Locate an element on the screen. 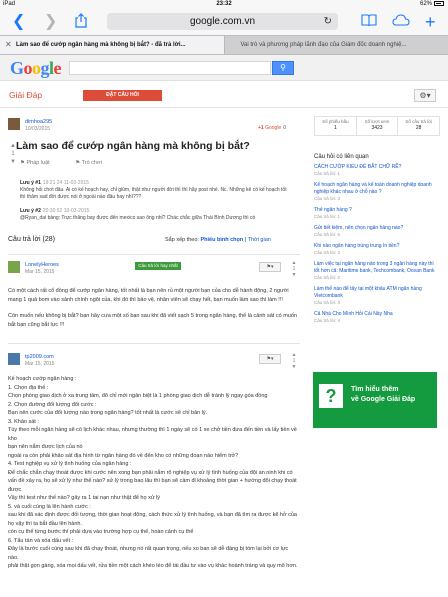 This screenshot has width=448, height=597. address-bar: google.com.vn ↻ is located at coordinates (222, 21).